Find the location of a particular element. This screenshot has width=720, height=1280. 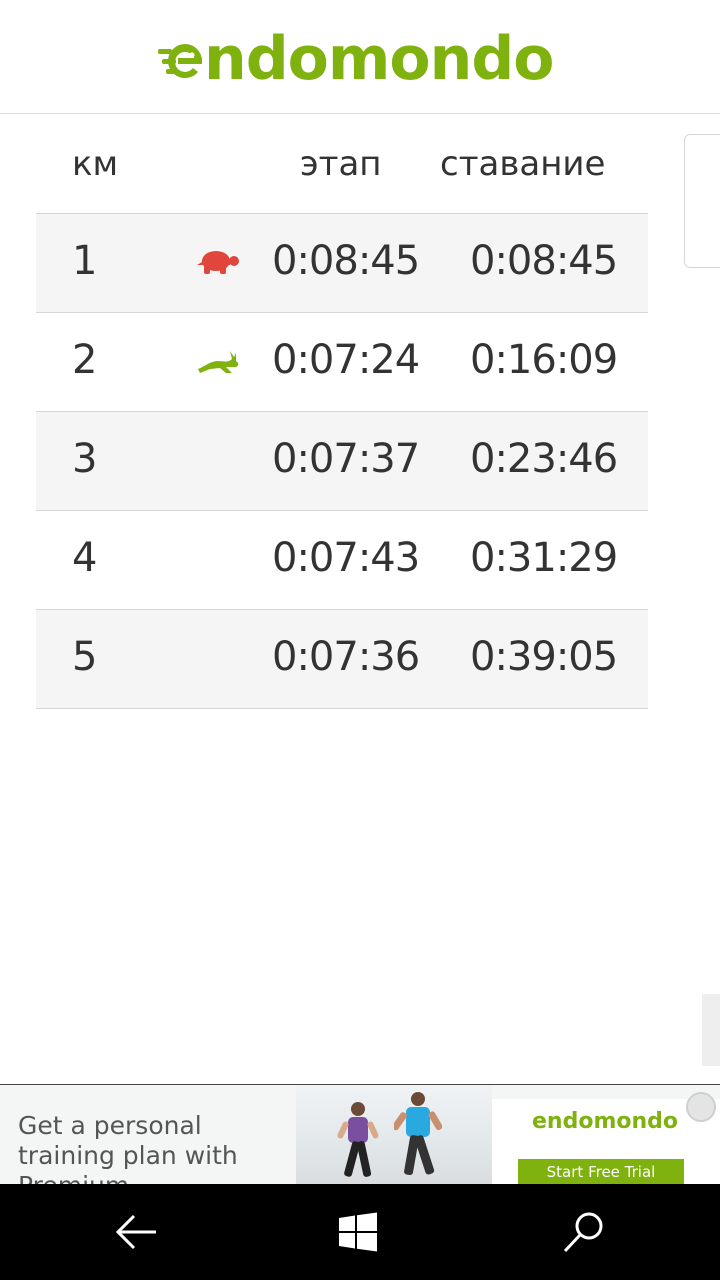

table-row: 1 0:08:45 0:08:45 is located at coordinates (342, 263).